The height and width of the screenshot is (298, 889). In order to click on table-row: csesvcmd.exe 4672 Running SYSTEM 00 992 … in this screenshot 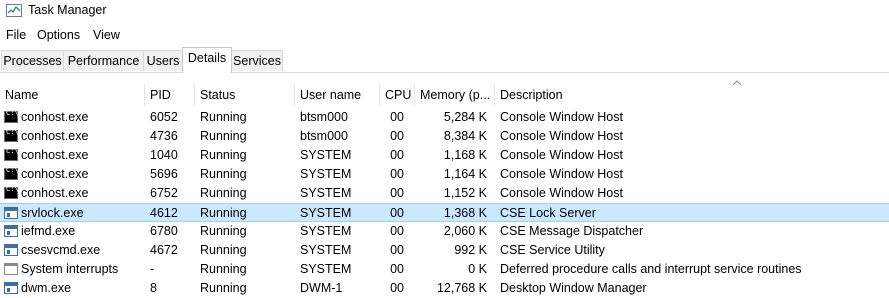, I will do `click(444, 250)`.